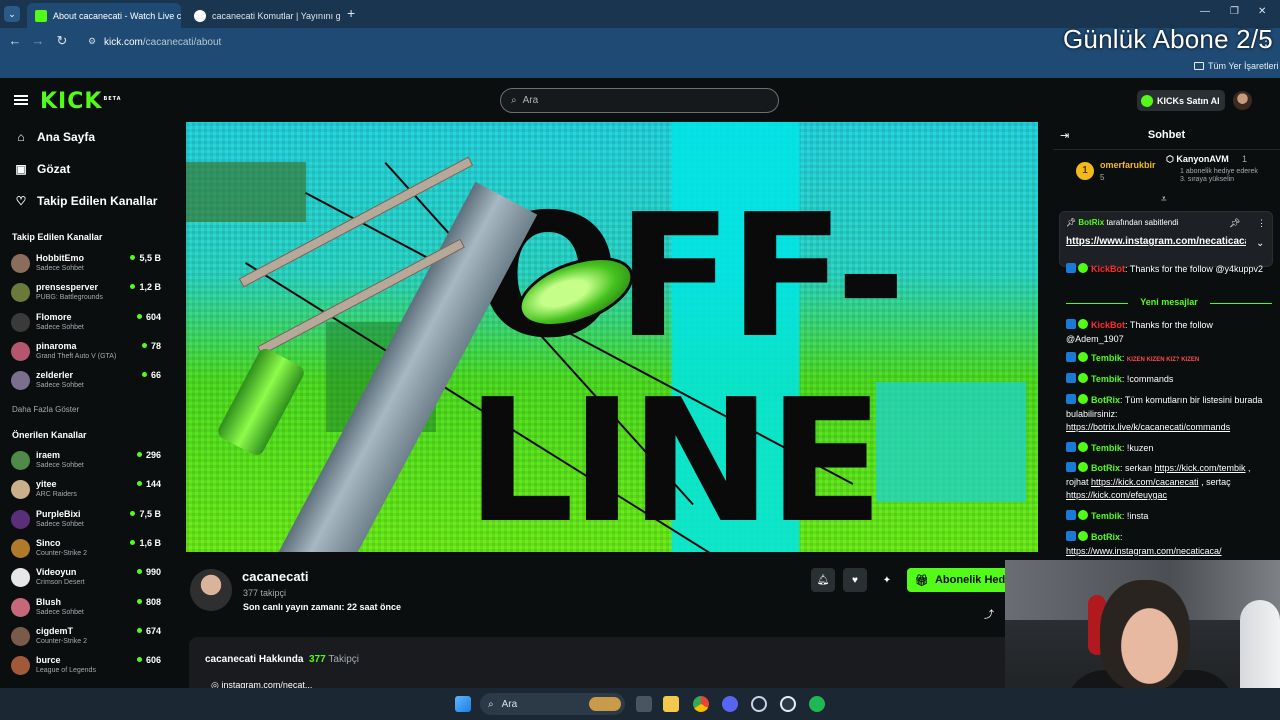  What do you see at coordinates (1242, 100) in the screenshot?
I see `user-avatar` at bounding box center [1242, 100].